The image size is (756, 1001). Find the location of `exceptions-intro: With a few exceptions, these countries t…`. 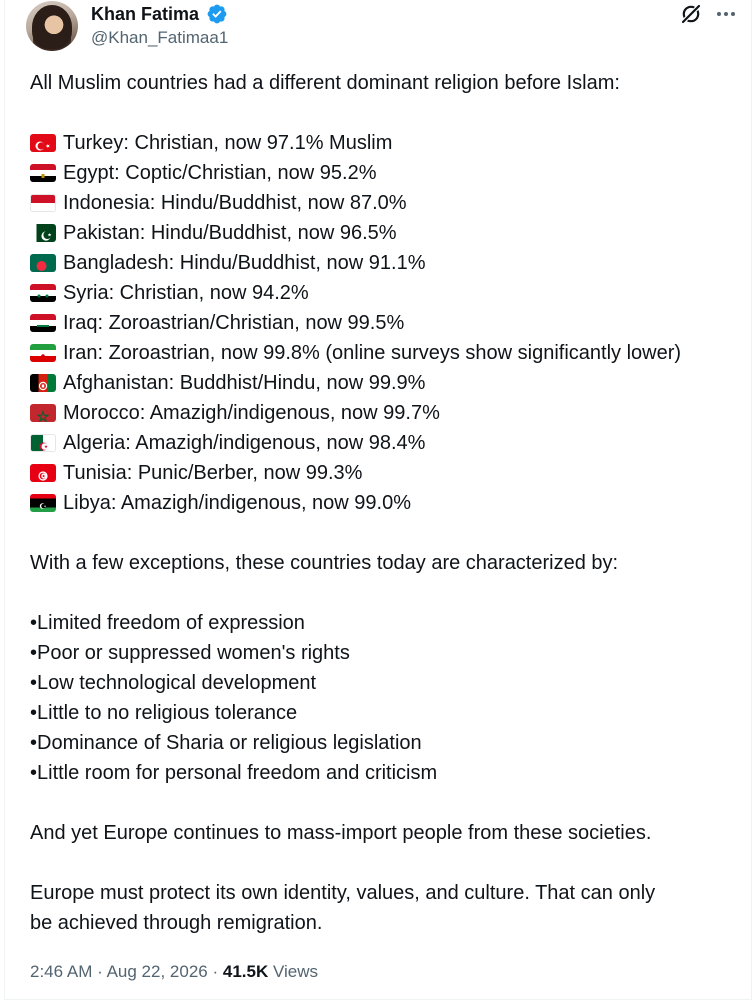

exceptions-intro: With a few exceptions, these countries t… is located at coordinates (324, 563).